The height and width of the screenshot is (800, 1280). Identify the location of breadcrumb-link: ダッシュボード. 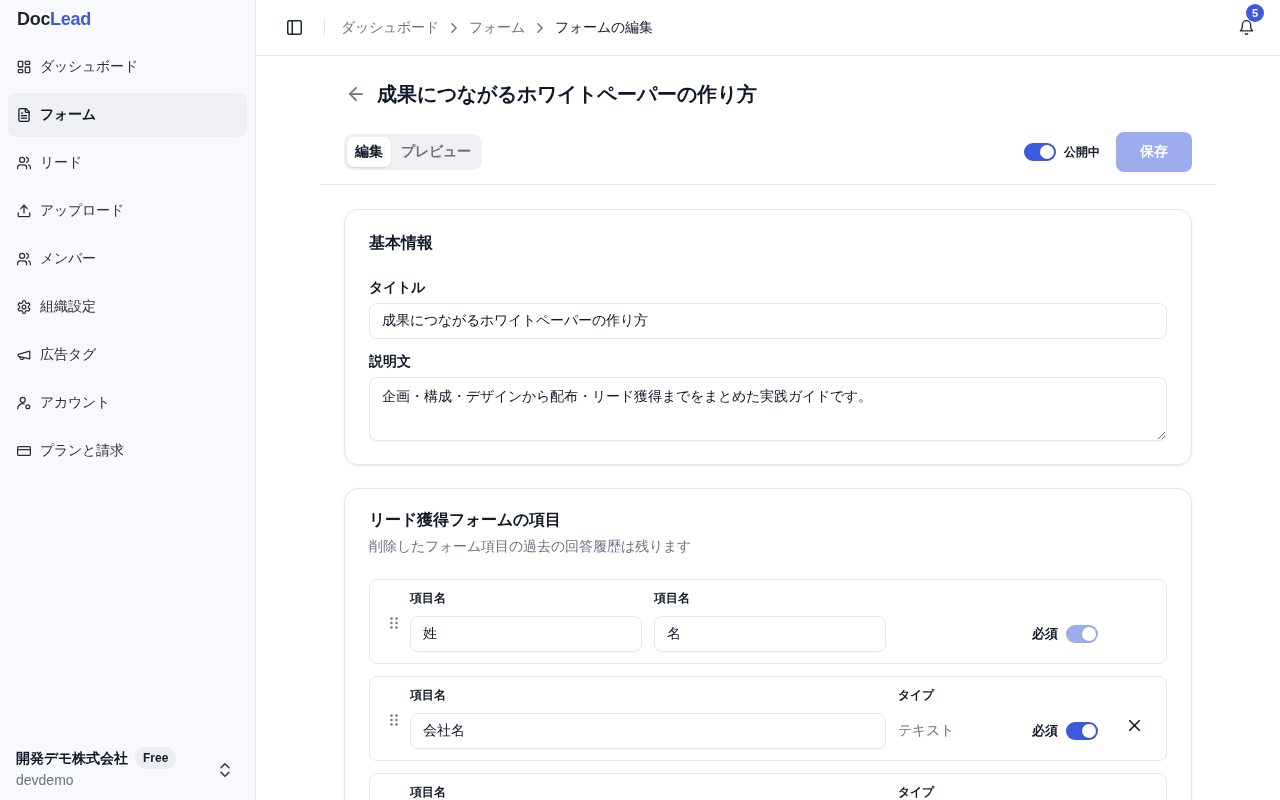
(390, 27).